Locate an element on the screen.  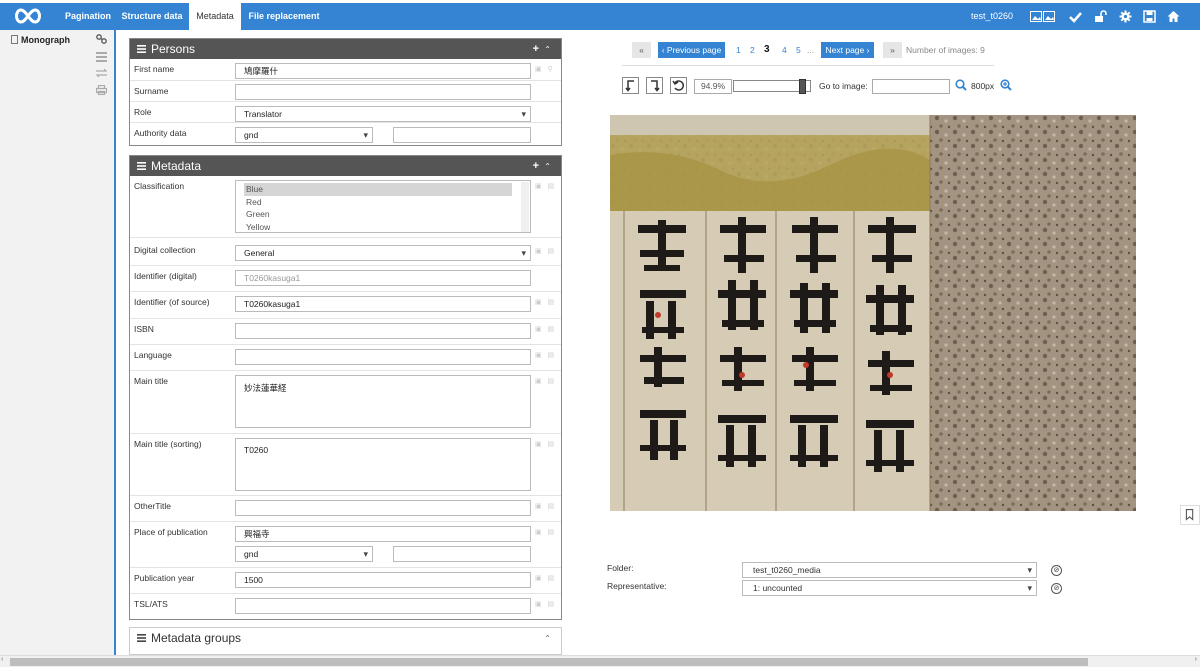
unlock-icon is located at coordinates (1100, 16).